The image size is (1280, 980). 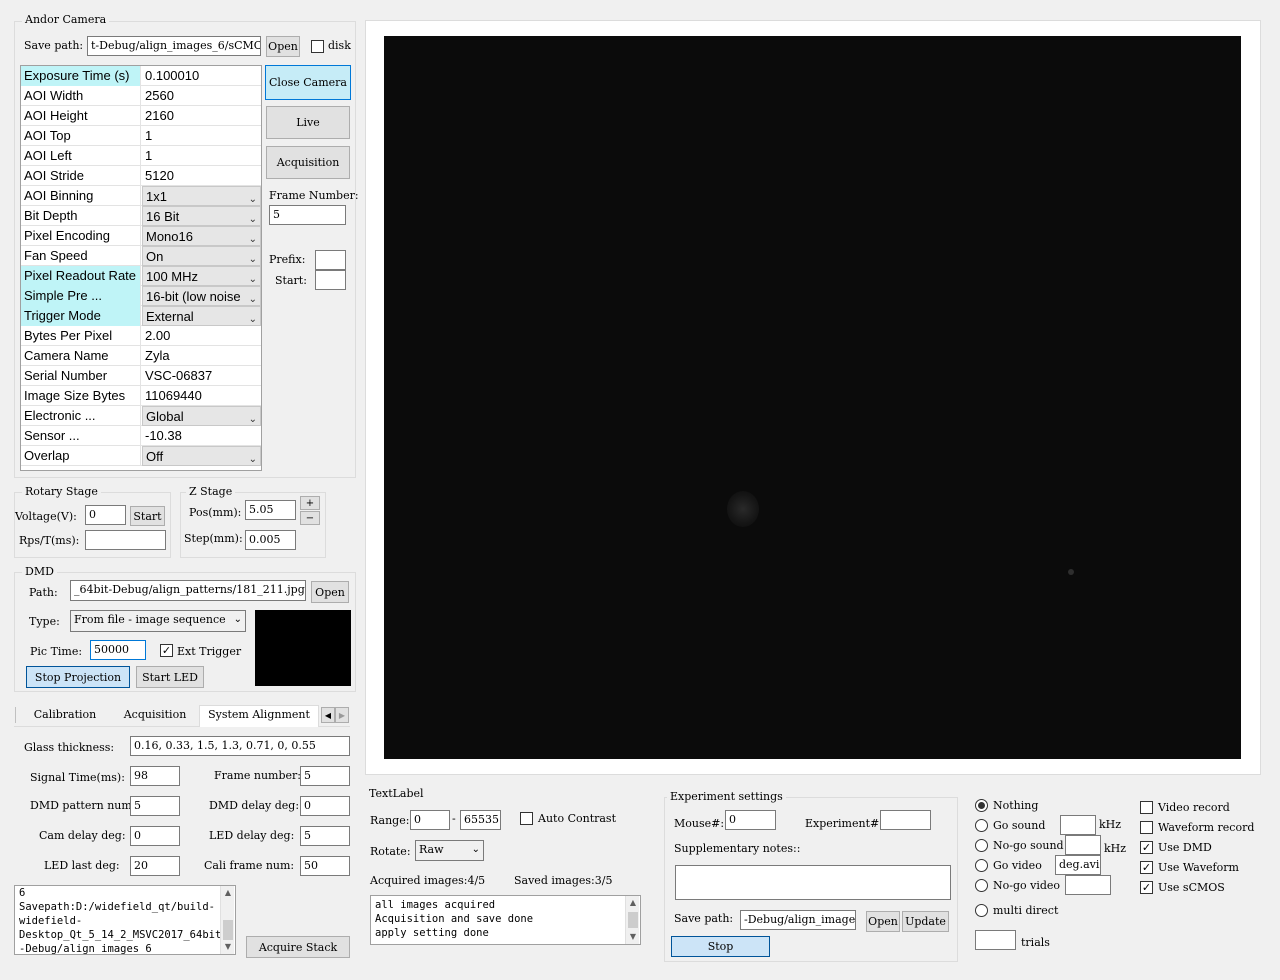 What do you see at coordinates (317, 46) in the screenshot?
I see `disk-checkbox` at bounding box center [317, 46].